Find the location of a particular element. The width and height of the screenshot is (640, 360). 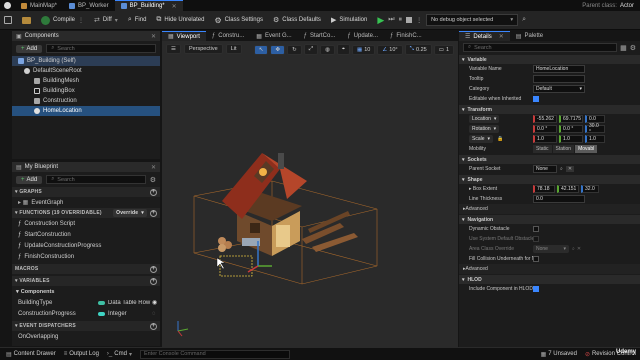

fill-collision-checkbox is located at coordinates (536, 259).